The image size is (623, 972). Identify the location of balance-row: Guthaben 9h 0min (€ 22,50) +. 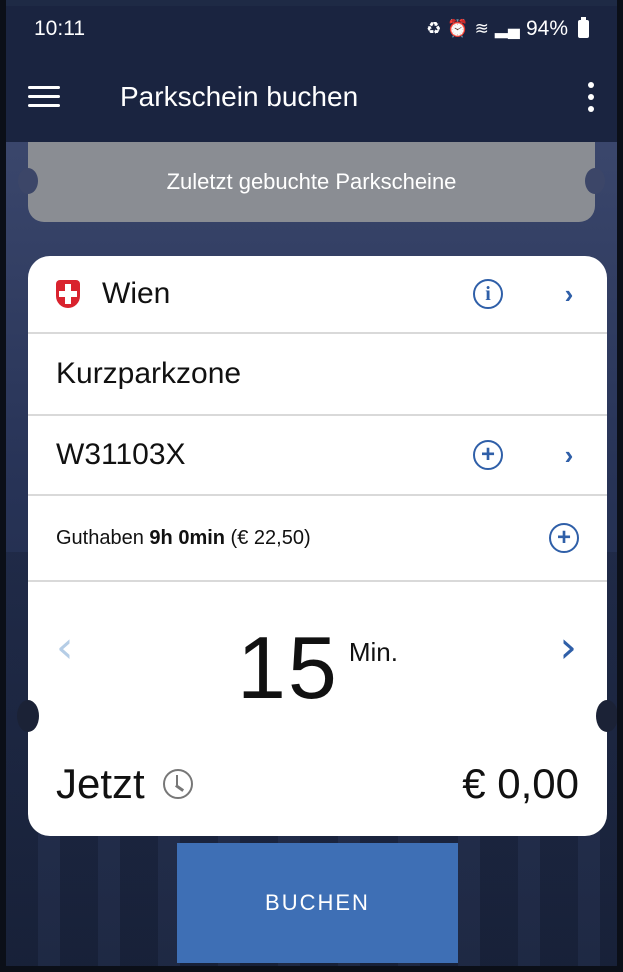
(317, 539).